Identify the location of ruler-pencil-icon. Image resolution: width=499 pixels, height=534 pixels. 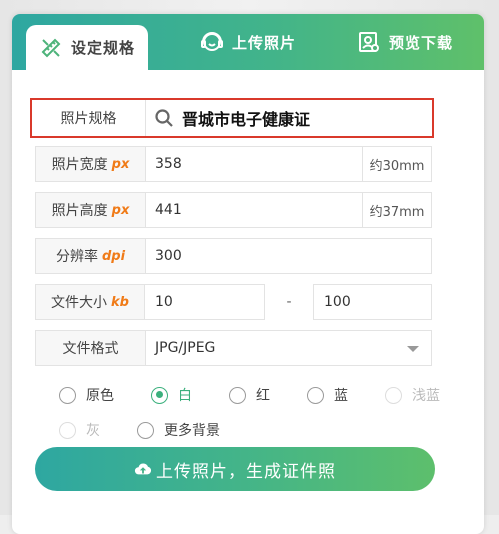
(51, 48).